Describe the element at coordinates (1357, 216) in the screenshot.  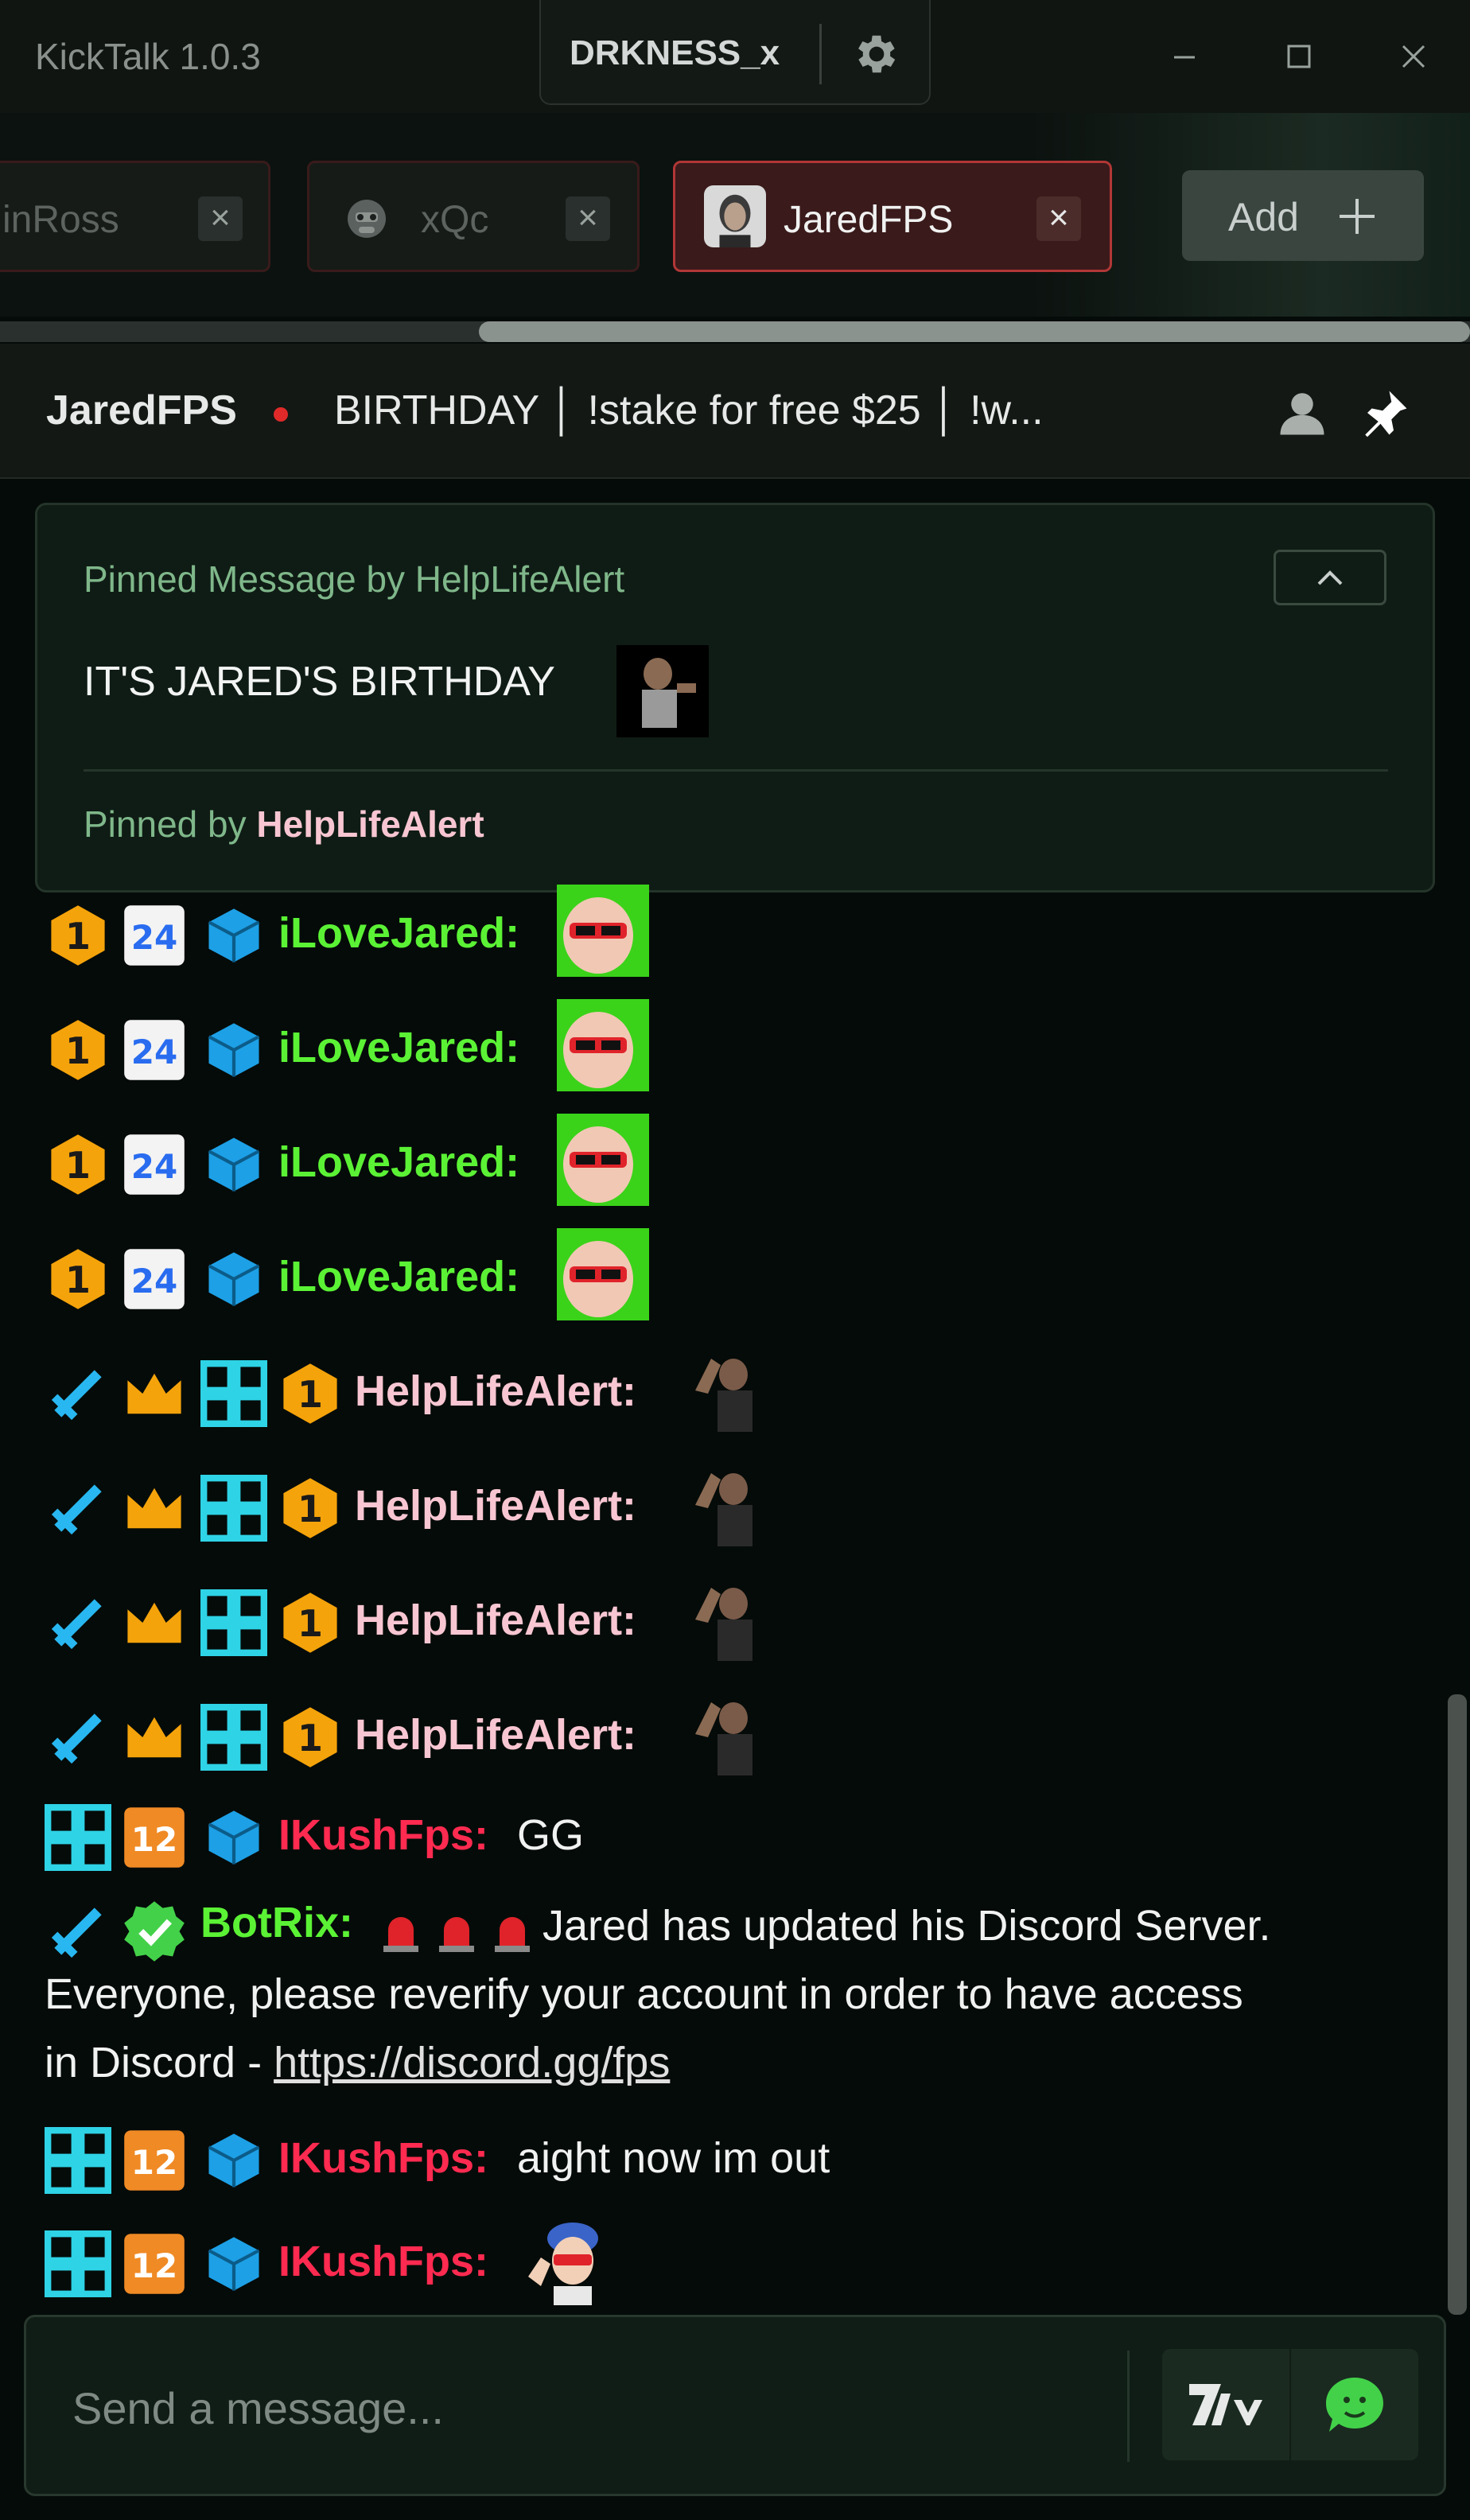
I see `plus-icon` at that location.